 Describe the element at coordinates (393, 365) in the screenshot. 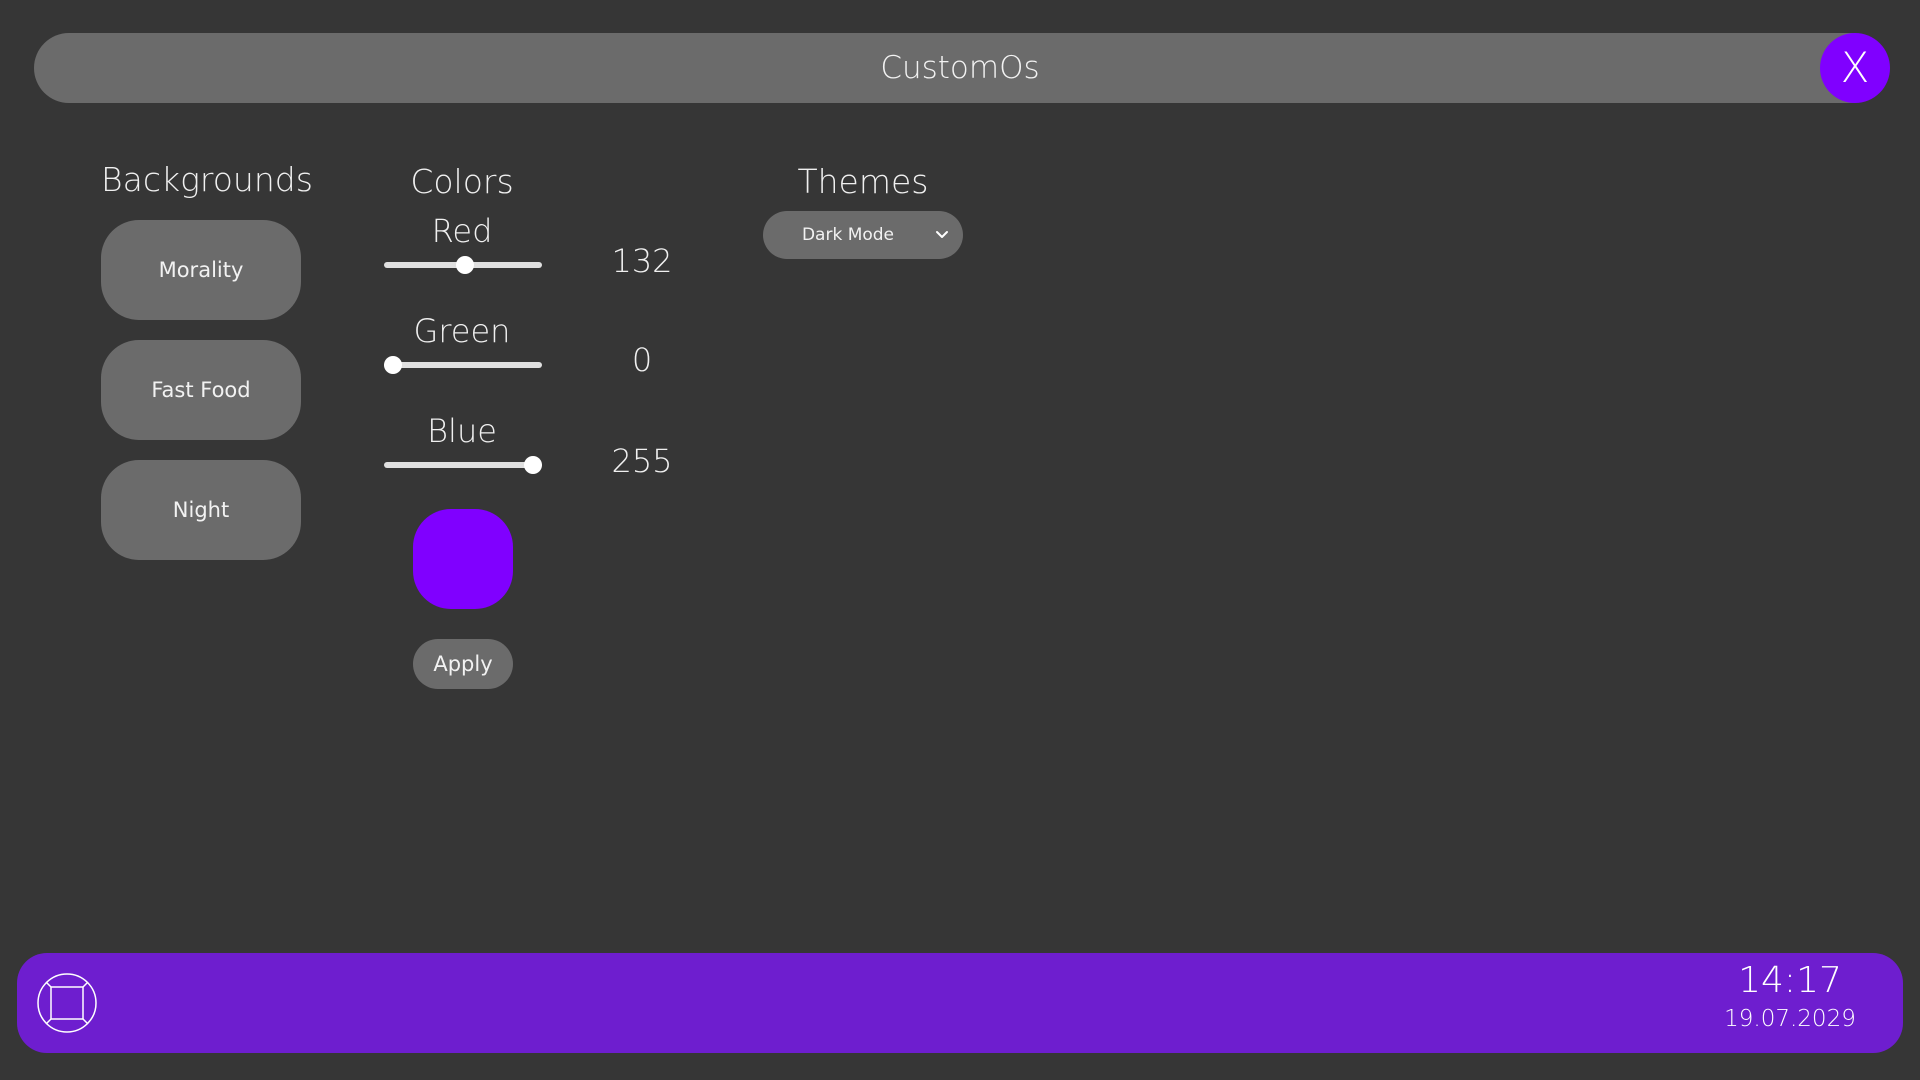

I see `green-slider-thumb` at that location.